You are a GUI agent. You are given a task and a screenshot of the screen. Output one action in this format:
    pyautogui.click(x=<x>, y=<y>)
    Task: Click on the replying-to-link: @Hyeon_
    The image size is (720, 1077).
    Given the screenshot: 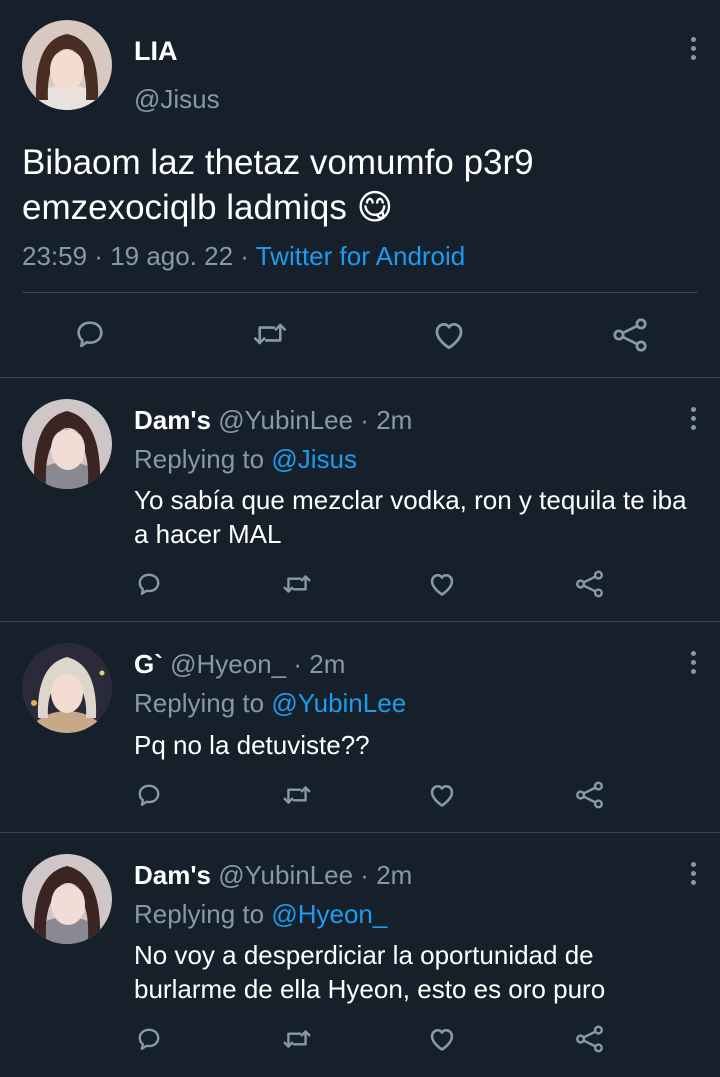 What is the action you would take?
    pyautogui.click(x=329, y=914)
    